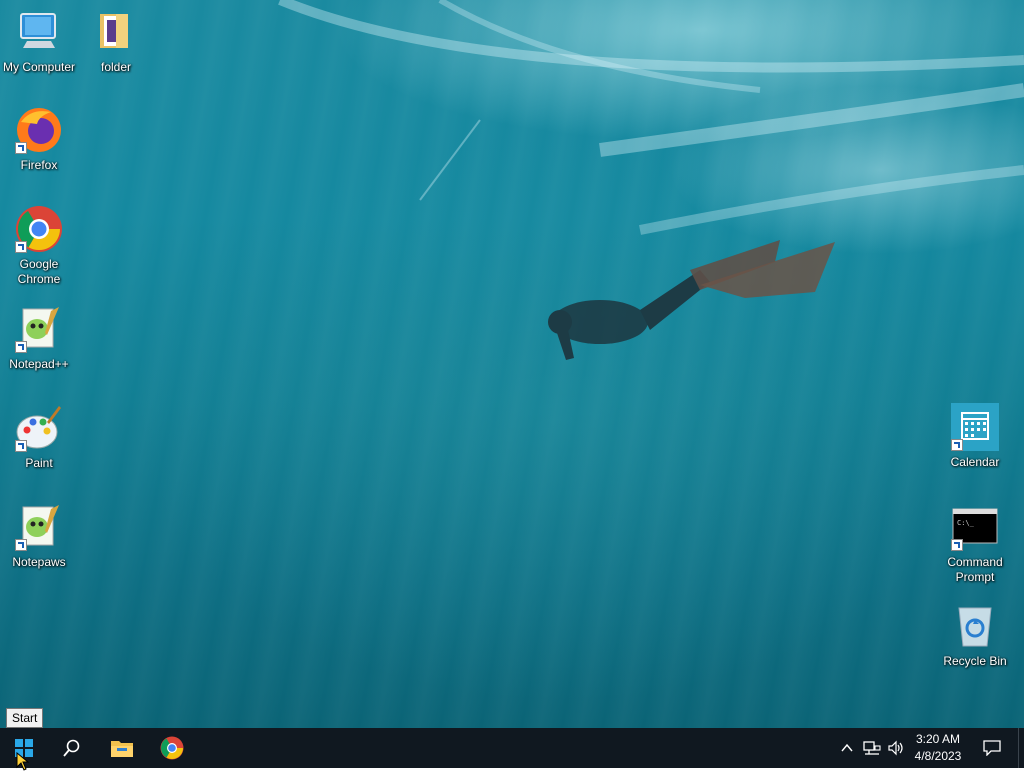  I want to click on mouse-cursor-icon, so click(23, 761).